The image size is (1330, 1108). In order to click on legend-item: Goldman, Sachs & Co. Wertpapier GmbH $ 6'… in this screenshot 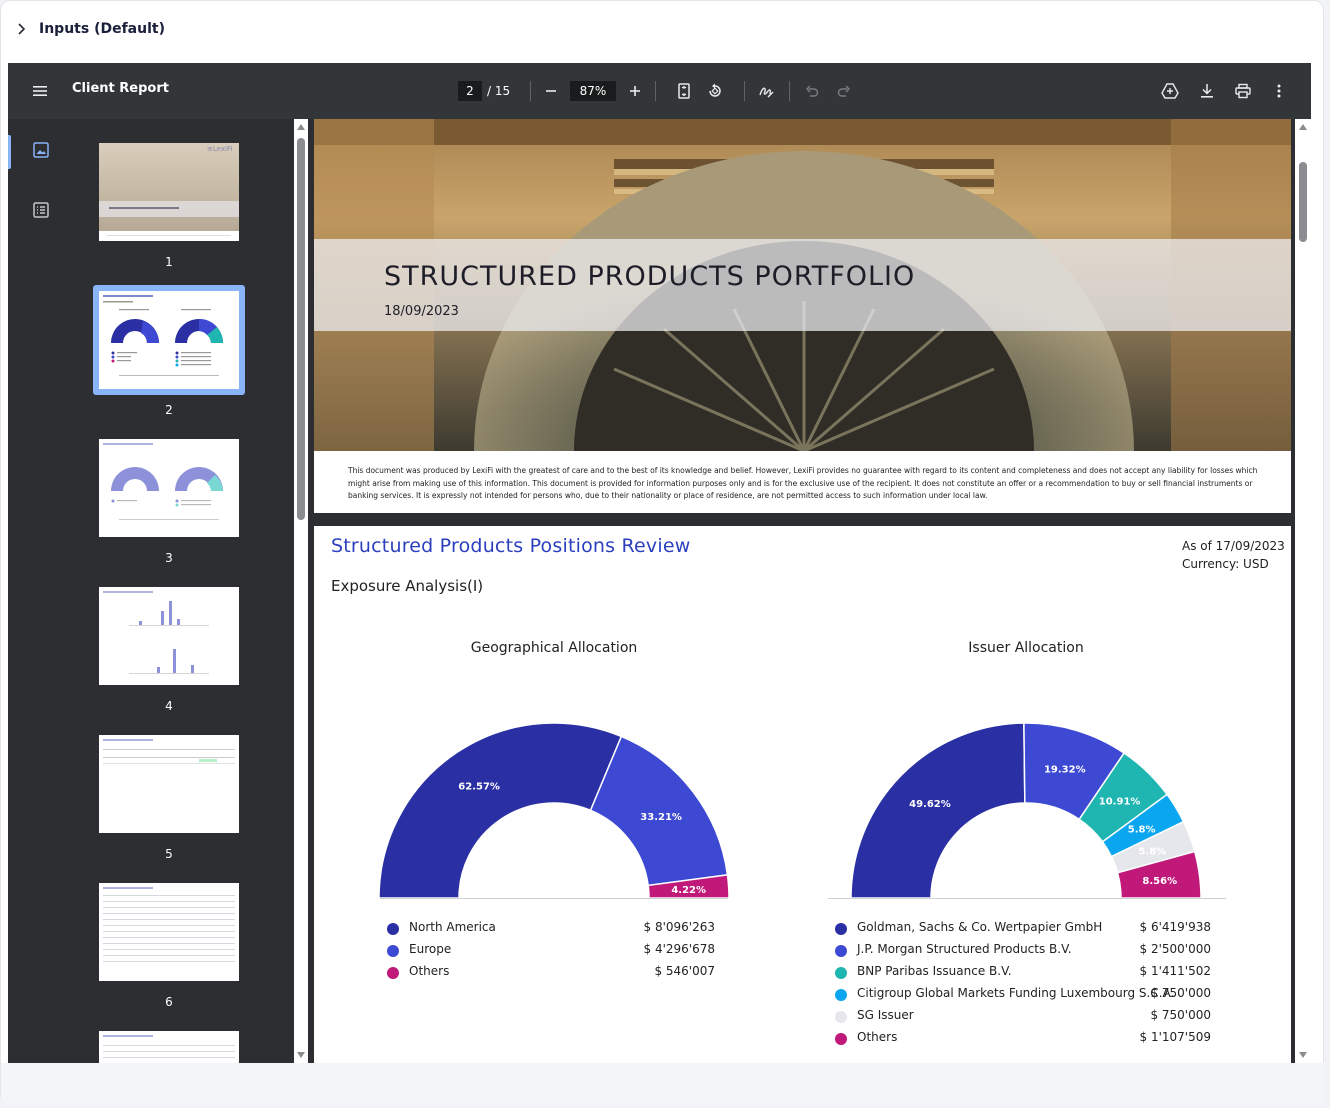, I will do `click(1023, 930)`.